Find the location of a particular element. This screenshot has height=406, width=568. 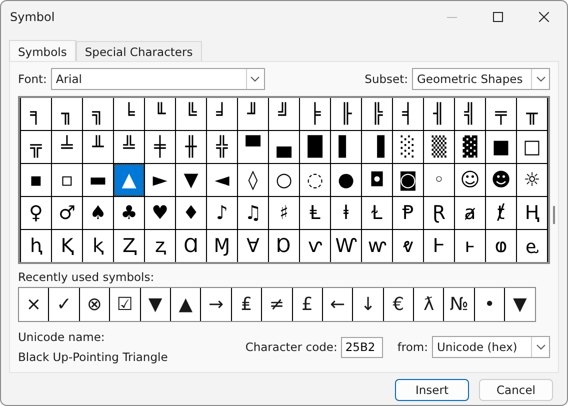

symbol-cell: Ⱬ is located at coordinates (129, 246).